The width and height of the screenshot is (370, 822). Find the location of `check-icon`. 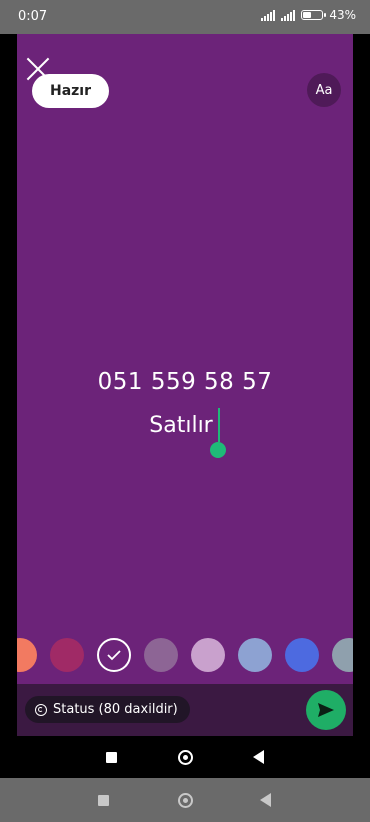

check-icon is located at coordinates (114, 655).